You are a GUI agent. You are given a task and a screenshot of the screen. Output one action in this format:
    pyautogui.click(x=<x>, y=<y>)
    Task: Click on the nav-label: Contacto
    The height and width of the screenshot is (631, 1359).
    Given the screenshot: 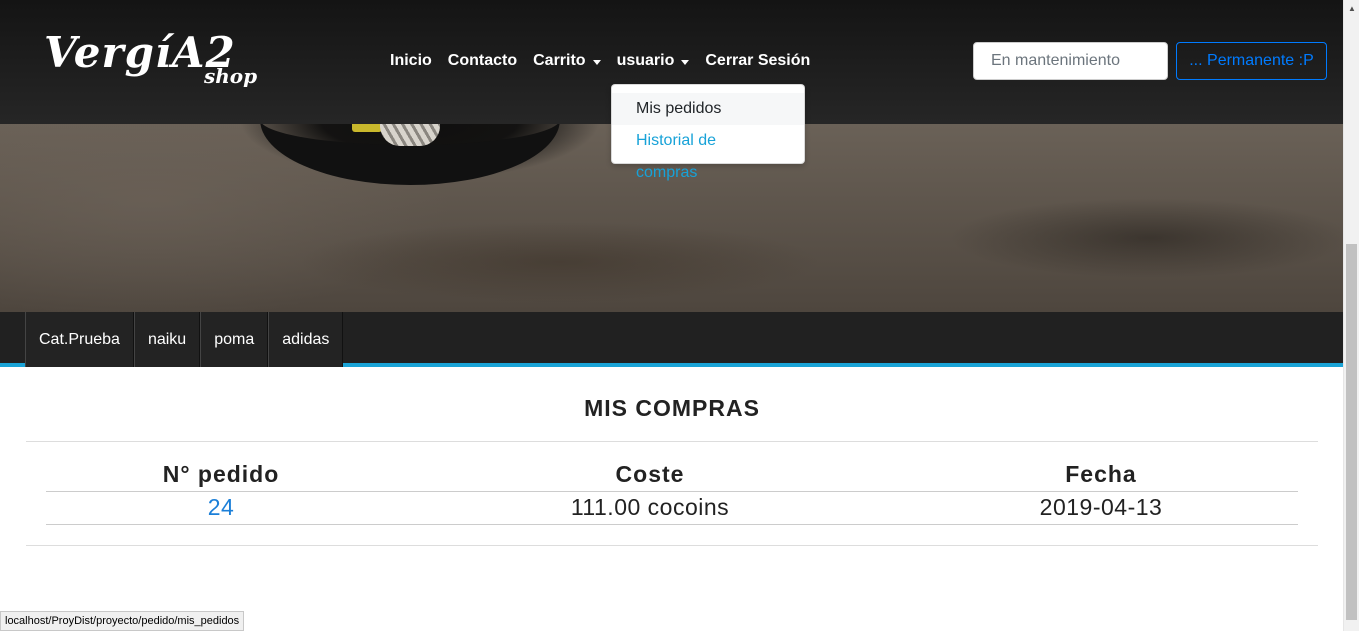 What is the action you would take?
    pyautogui.click(x=482, y=60)
    